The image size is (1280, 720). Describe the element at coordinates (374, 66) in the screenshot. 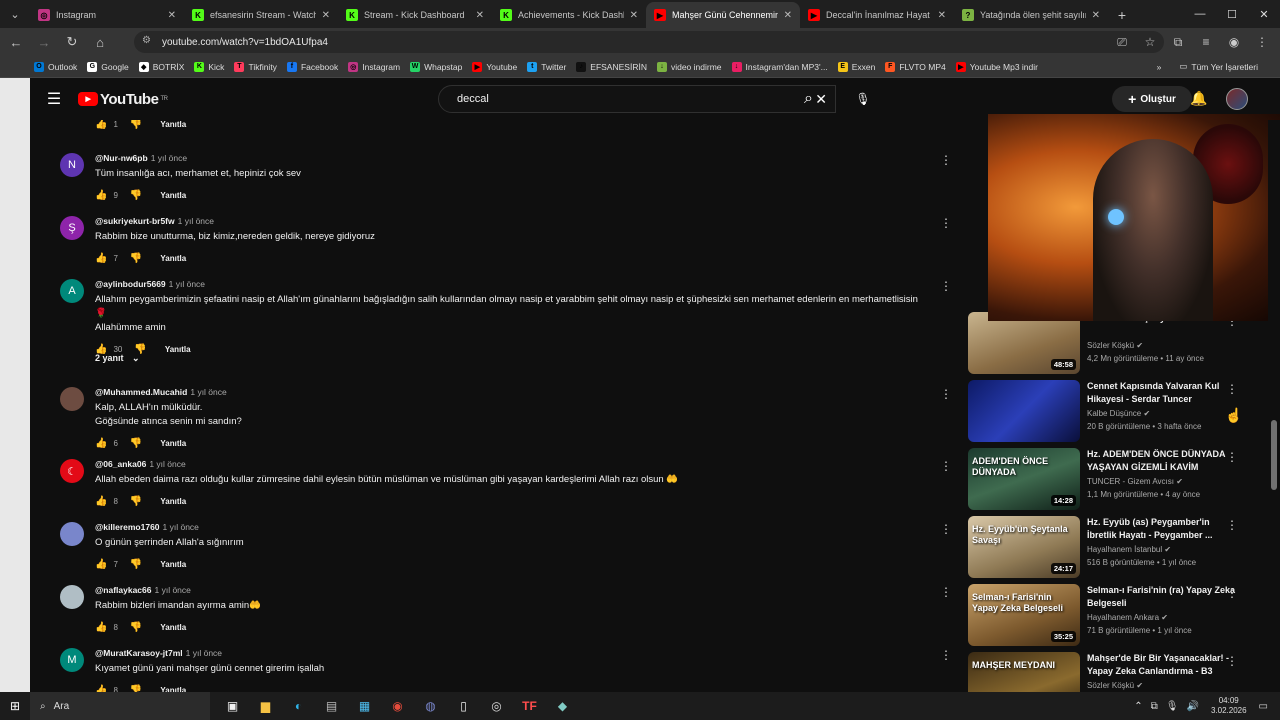

I see `bookmark-item: ◎ Instagram` at that location.